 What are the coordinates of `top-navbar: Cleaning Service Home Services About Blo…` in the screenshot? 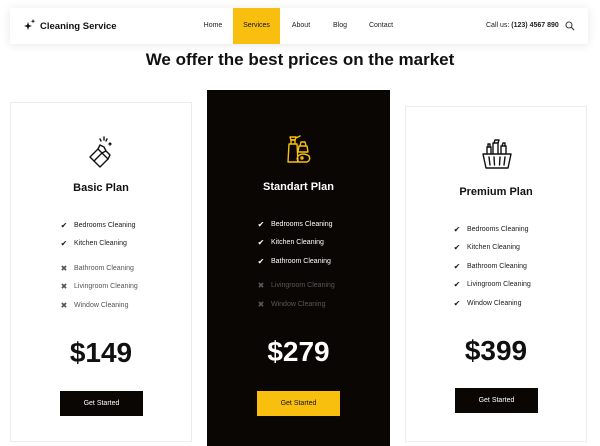 It's located at (299, 26).